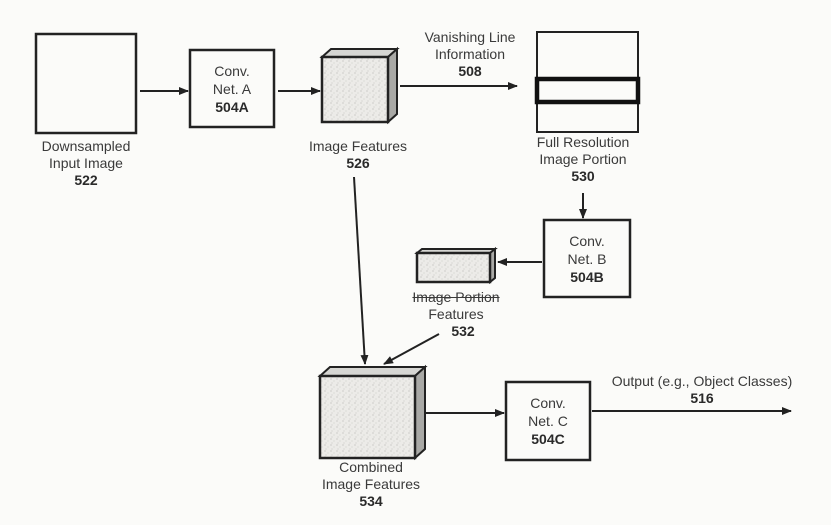 The image size is (831, 525). Describe the element at coordinates (583, 176) in the screenshot. I see `full-resolution-number: 530` at that location.